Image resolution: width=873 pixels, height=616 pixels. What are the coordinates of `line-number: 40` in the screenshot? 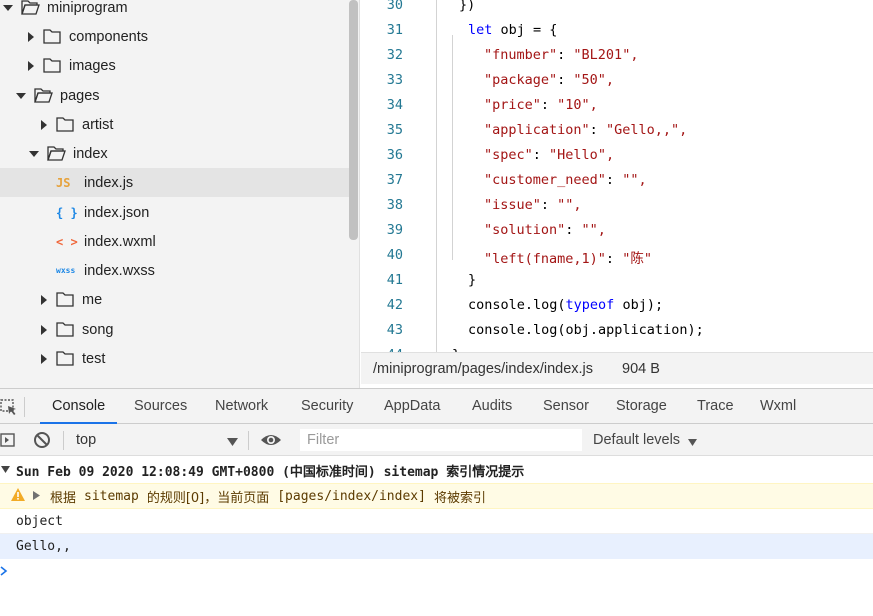 It's located at (394, 255).